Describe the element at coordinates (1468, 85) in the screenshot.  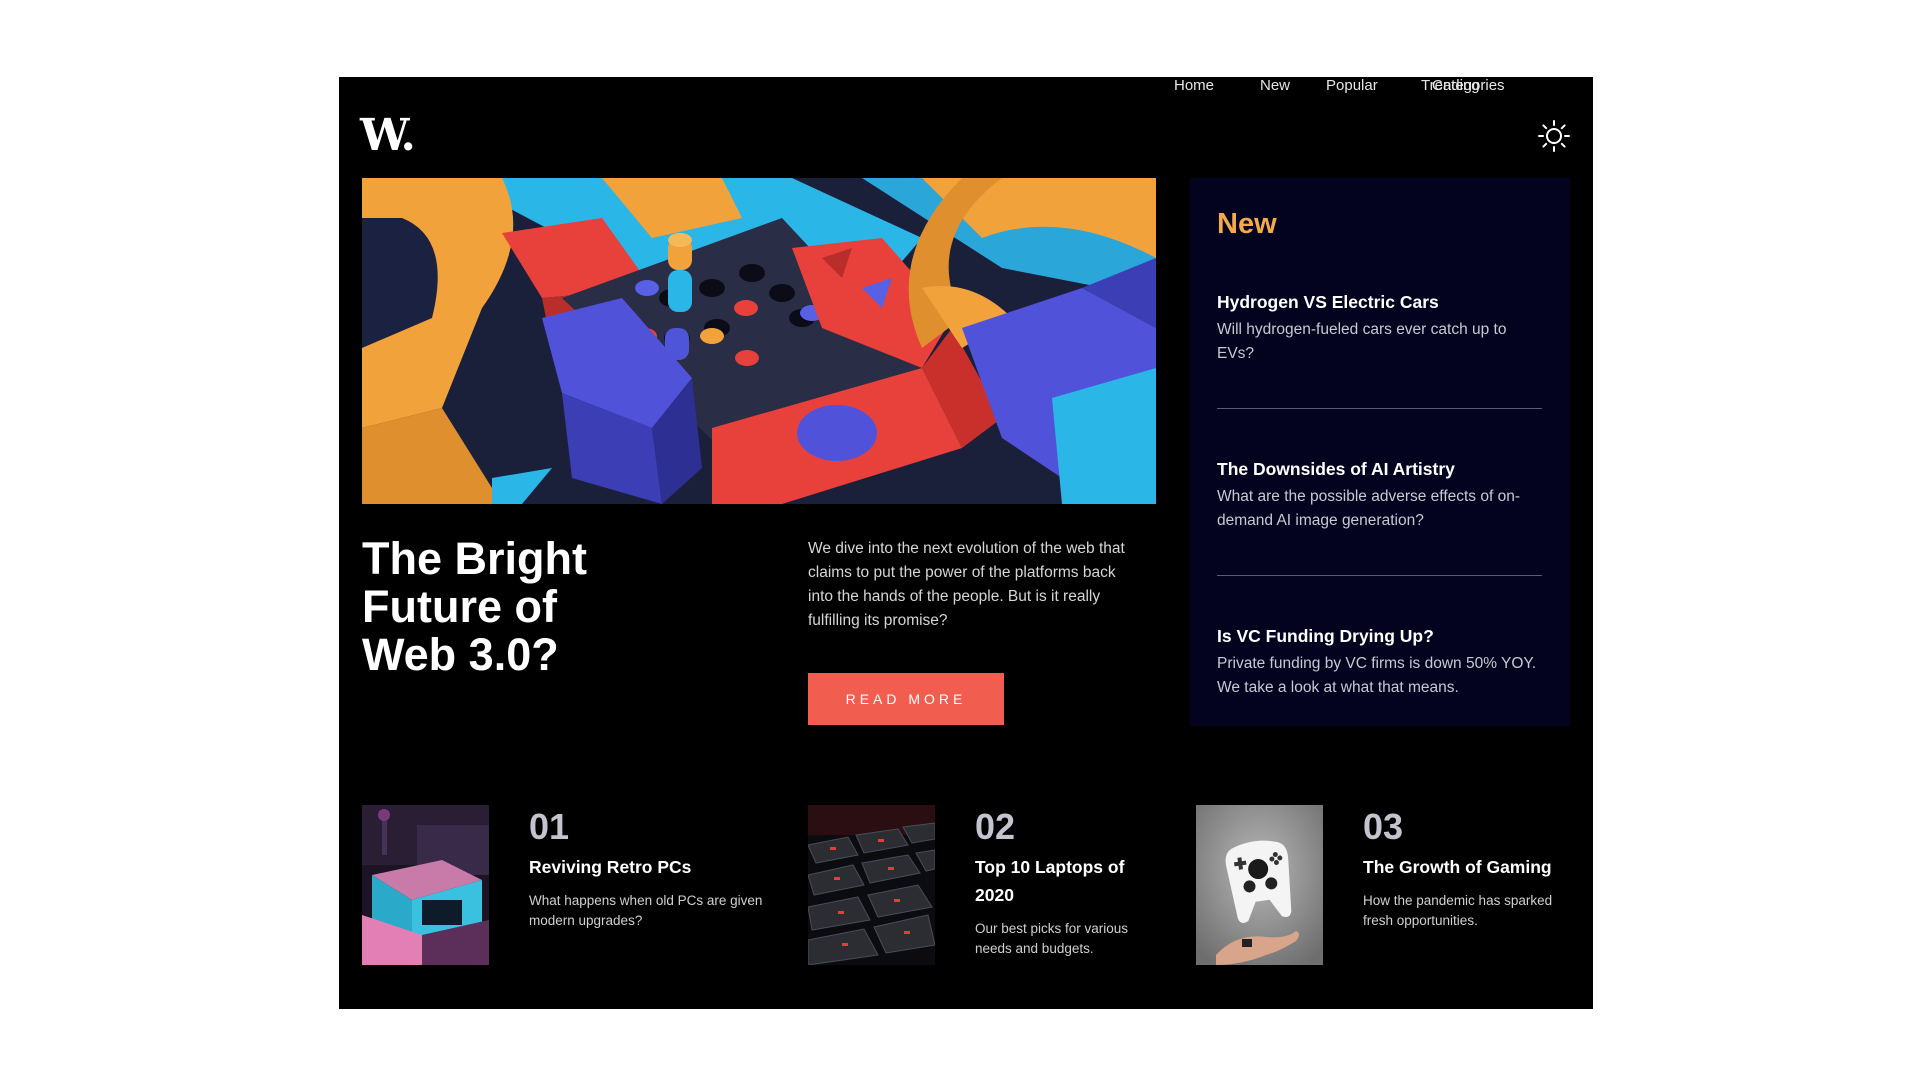
I see `nav-item-categories: Categories` at that location.